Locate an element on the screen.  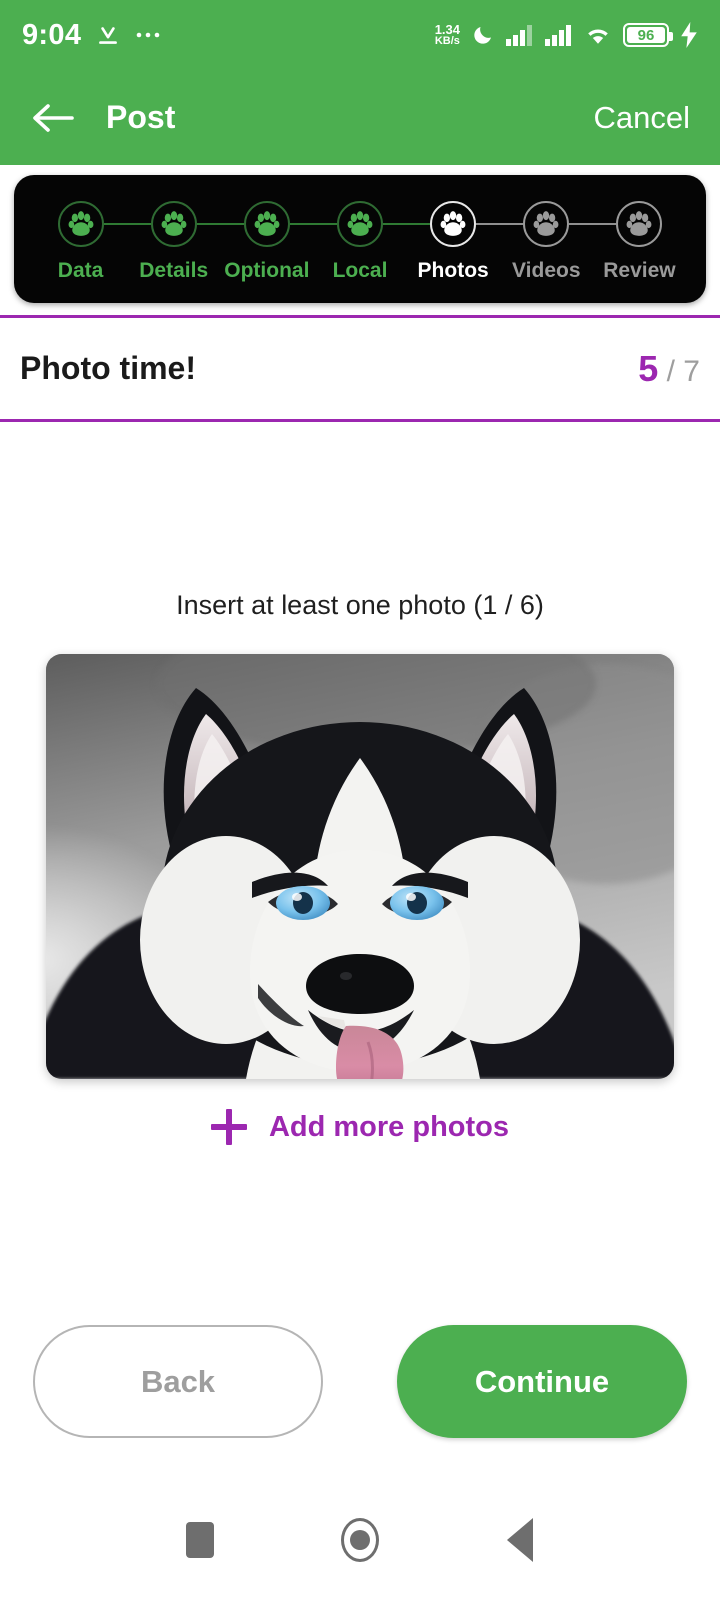
battery-indicator: 96 is located at coordinates (648, 35).